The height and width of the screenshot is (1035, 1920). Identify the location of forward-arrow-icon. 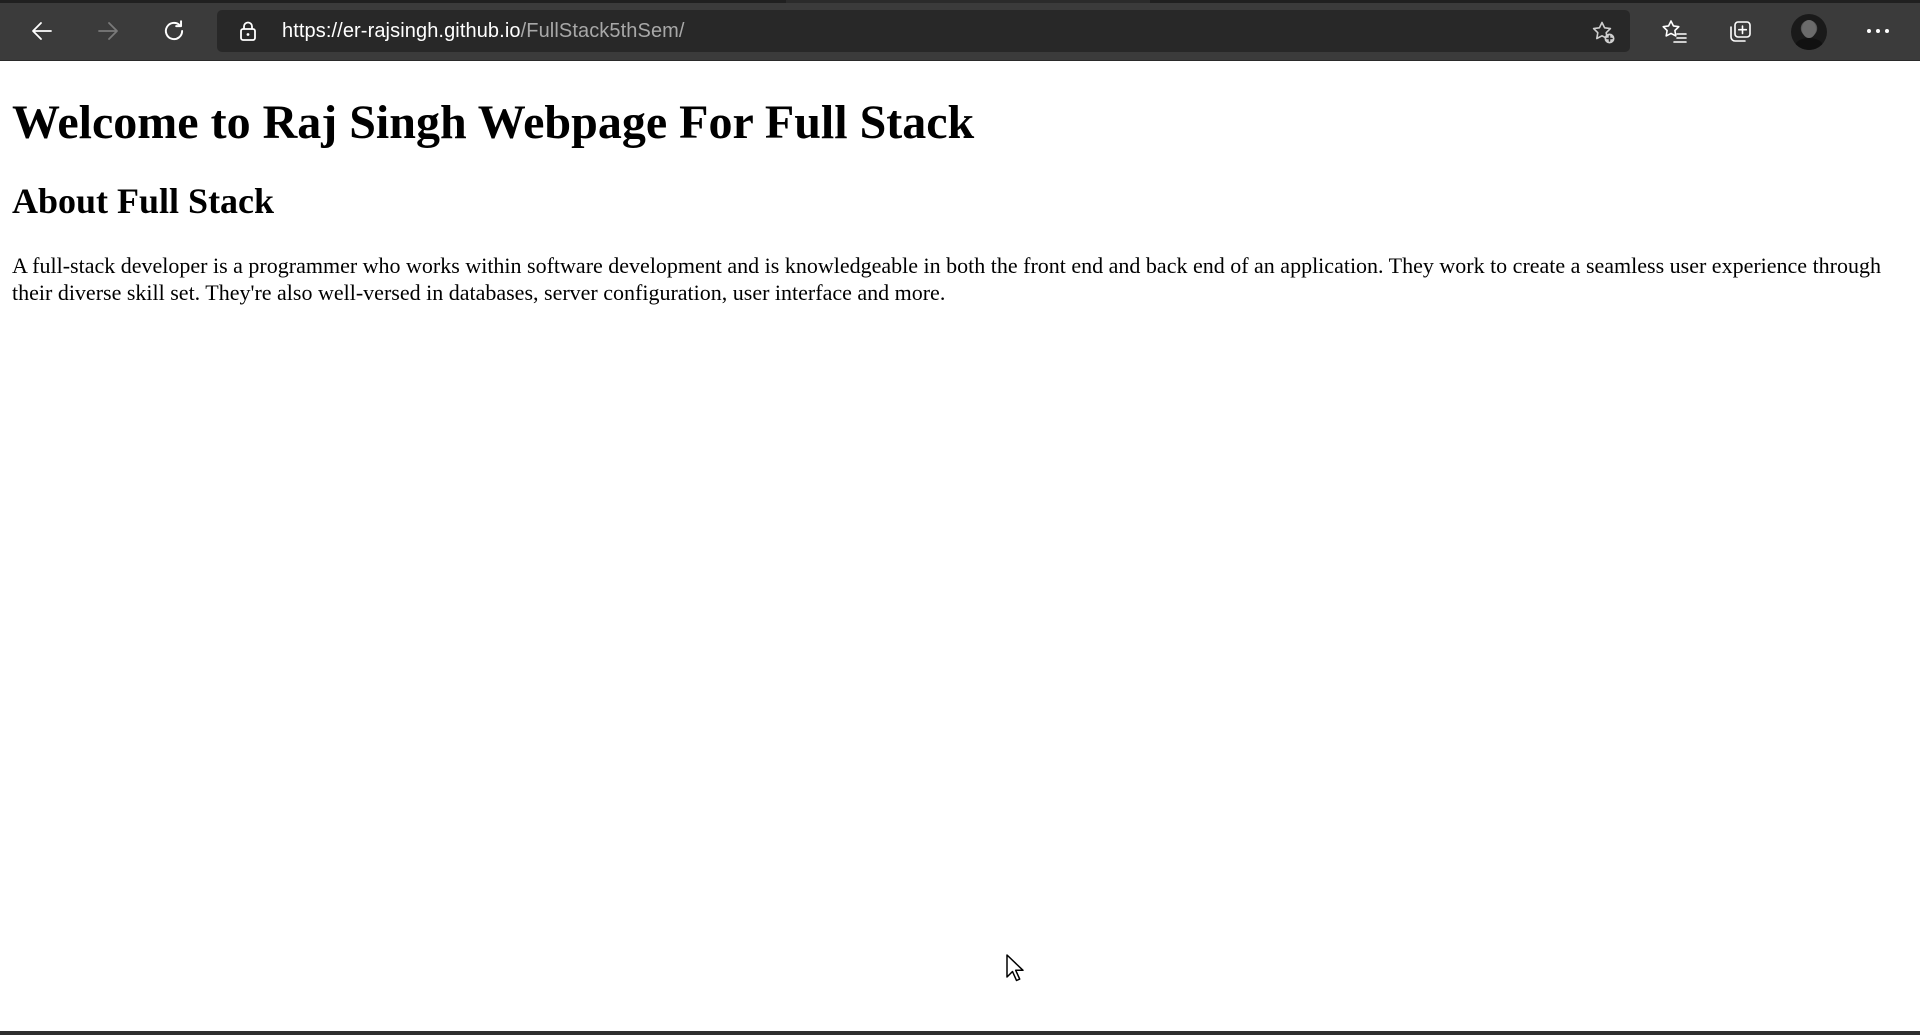
(108, 31).